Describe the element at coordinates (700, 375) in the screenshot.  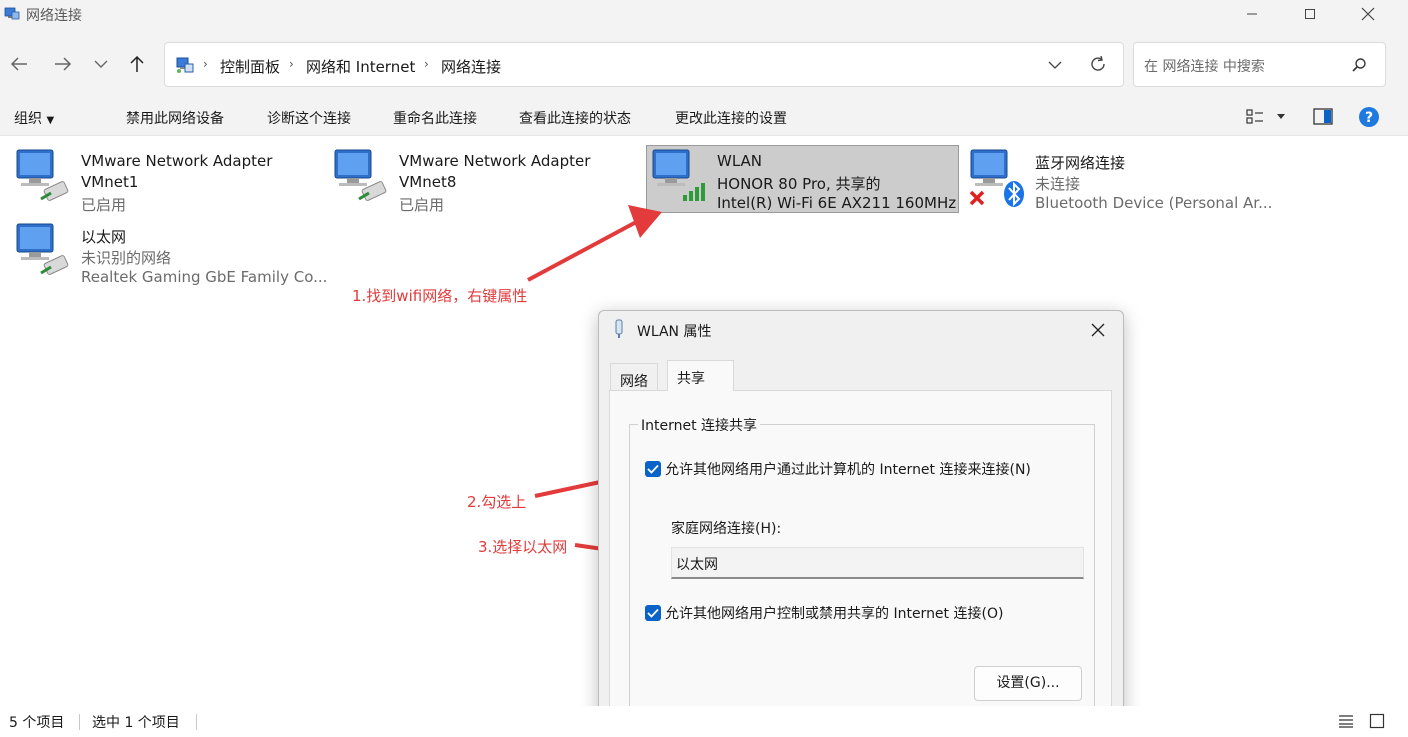
I see `tab-sharing: 共享` at that location.